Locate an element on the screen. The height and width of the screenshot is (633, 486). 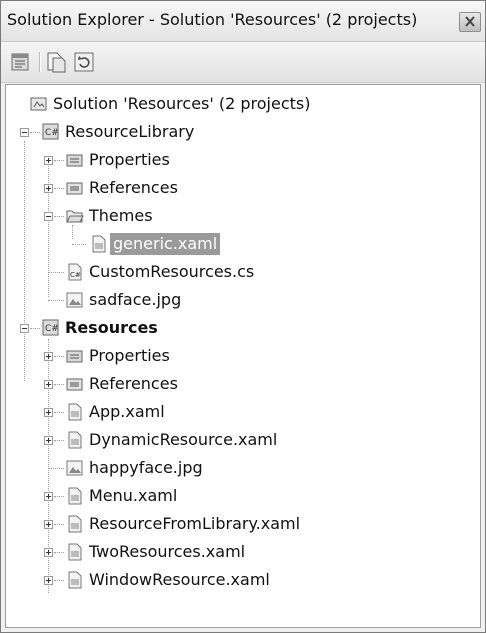
tree-item-happyface-jpg: happyface.jpg is located at coordinates (243, 468).